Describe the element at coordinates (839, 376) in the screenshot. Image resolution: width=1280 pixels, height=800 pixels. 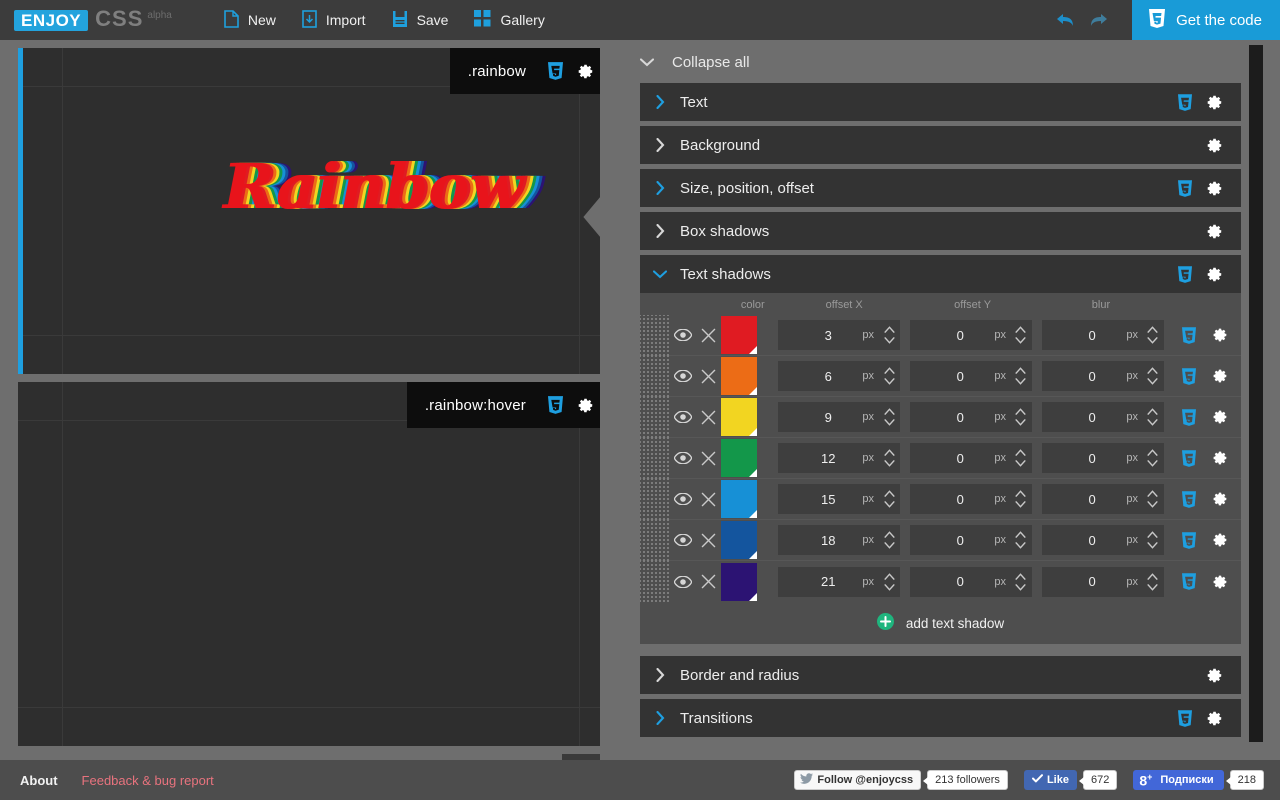
I see `offset-x-input: 6 px` at that location.